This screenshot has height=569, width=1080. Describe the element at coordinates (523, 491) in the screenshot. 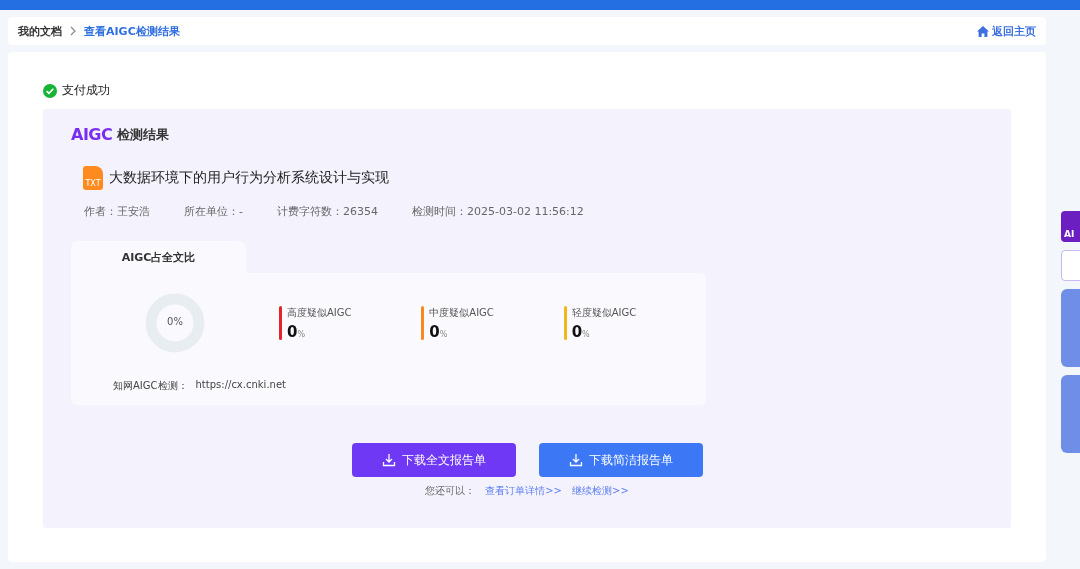

I see `link: 查看订单详情>>` at that location.